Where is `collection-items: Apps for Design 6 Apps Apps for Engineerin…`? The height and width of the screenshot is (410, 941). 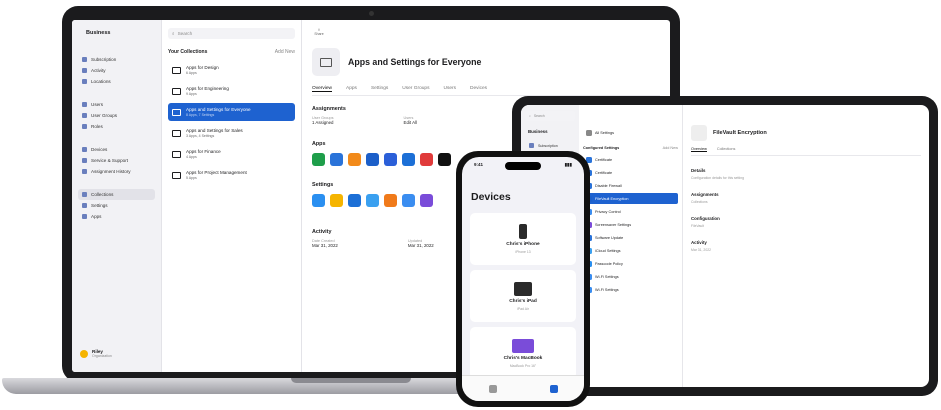 collection-items: Apps for Design 6 Apps Apps for Engineerin… is located at coordinates (231, 122).